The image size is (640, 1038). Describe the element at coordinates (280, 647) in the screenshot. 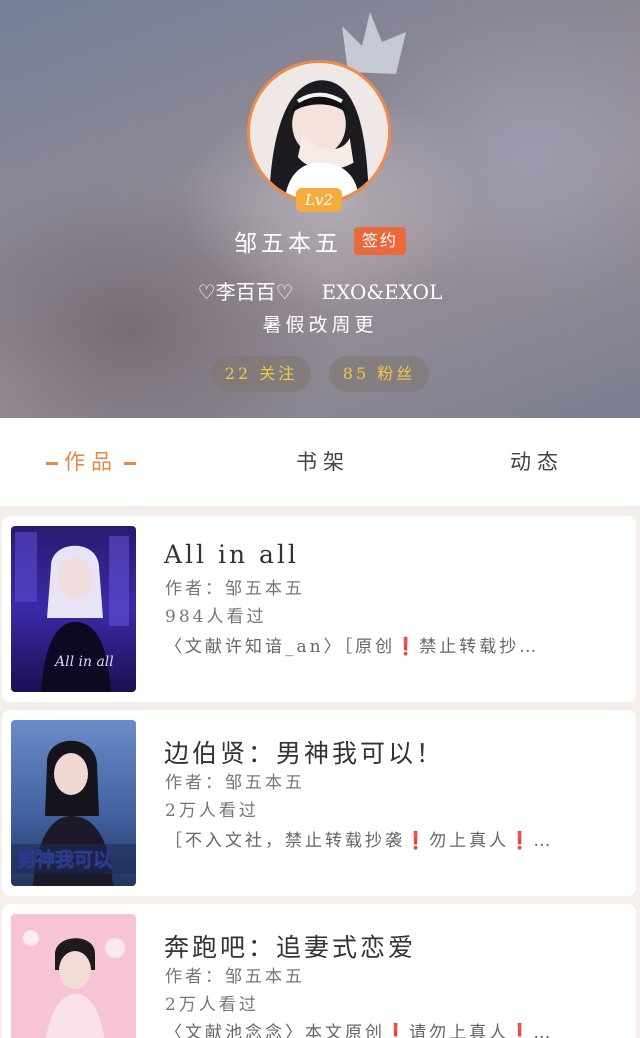

I see `work-desc-text: 〈文献许知谙_an〉［原创` at that location.